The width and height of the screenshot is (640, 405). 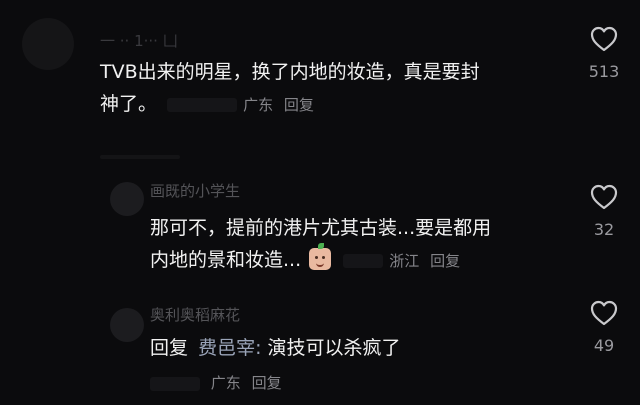 What do you see at coordinates (225, 190) in the screenshot?
I see `comment-username: 画既的小学生` at bounding box center [225, 190].